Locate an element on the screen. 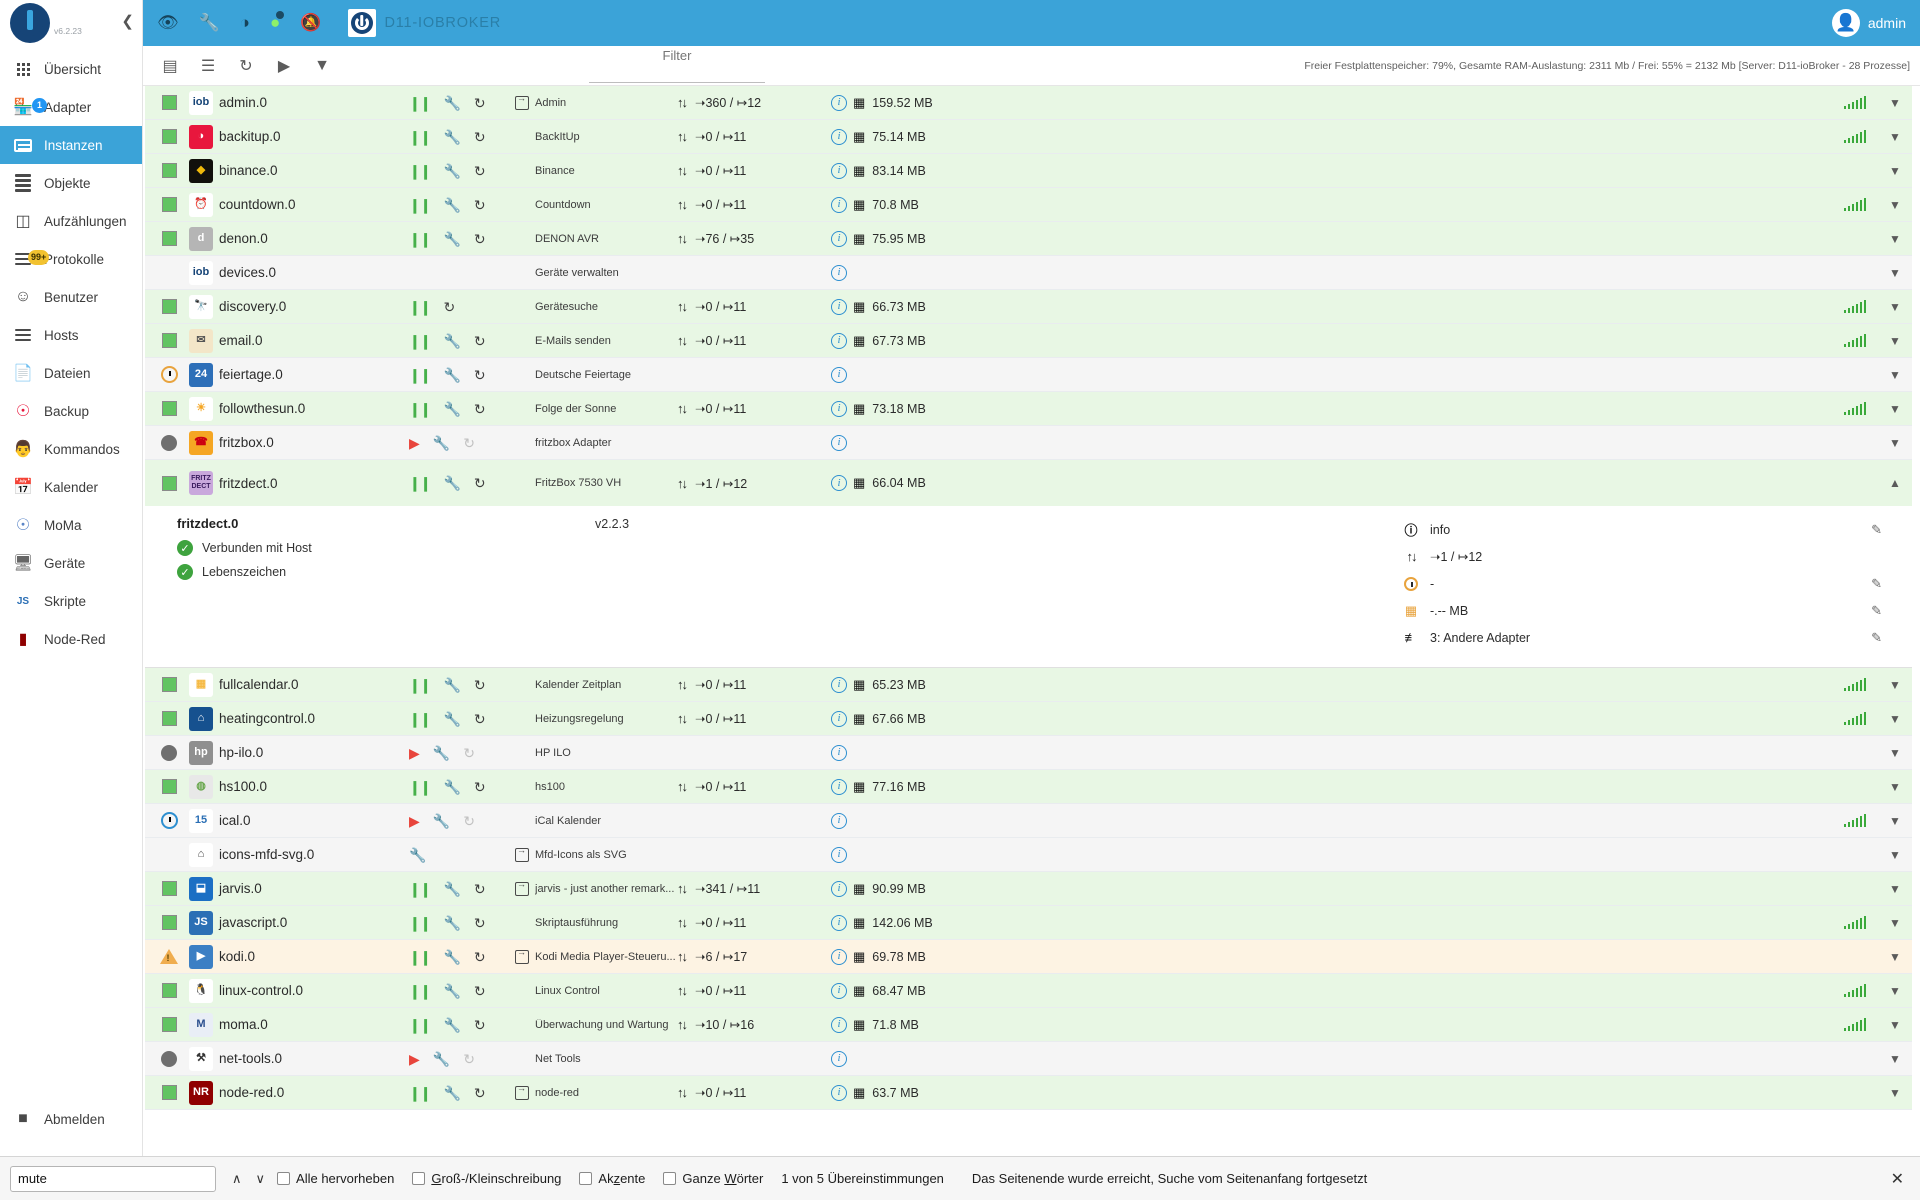 This screenshot has height=1200, width=1920. eye-icon: 👁 is located at coordinates (168, 23).